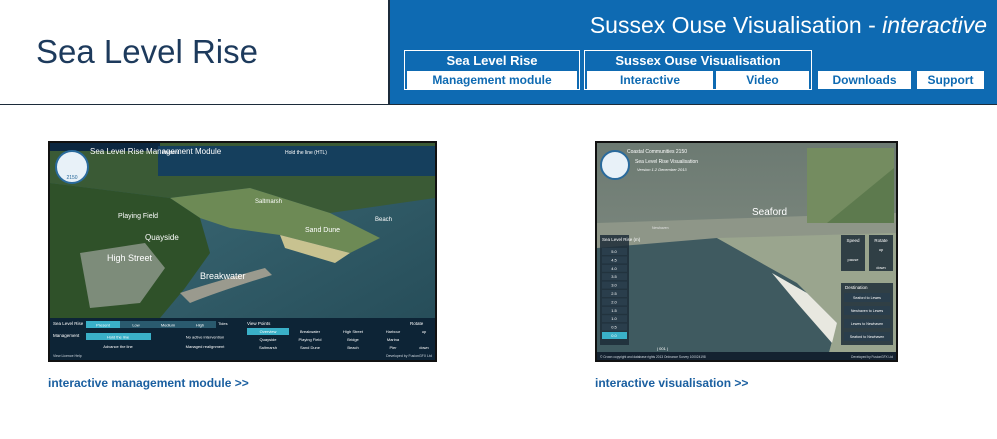 This screenshot has height=439, width=997. I want to click on view-breakwater: Breakwater, so click(310, 331).